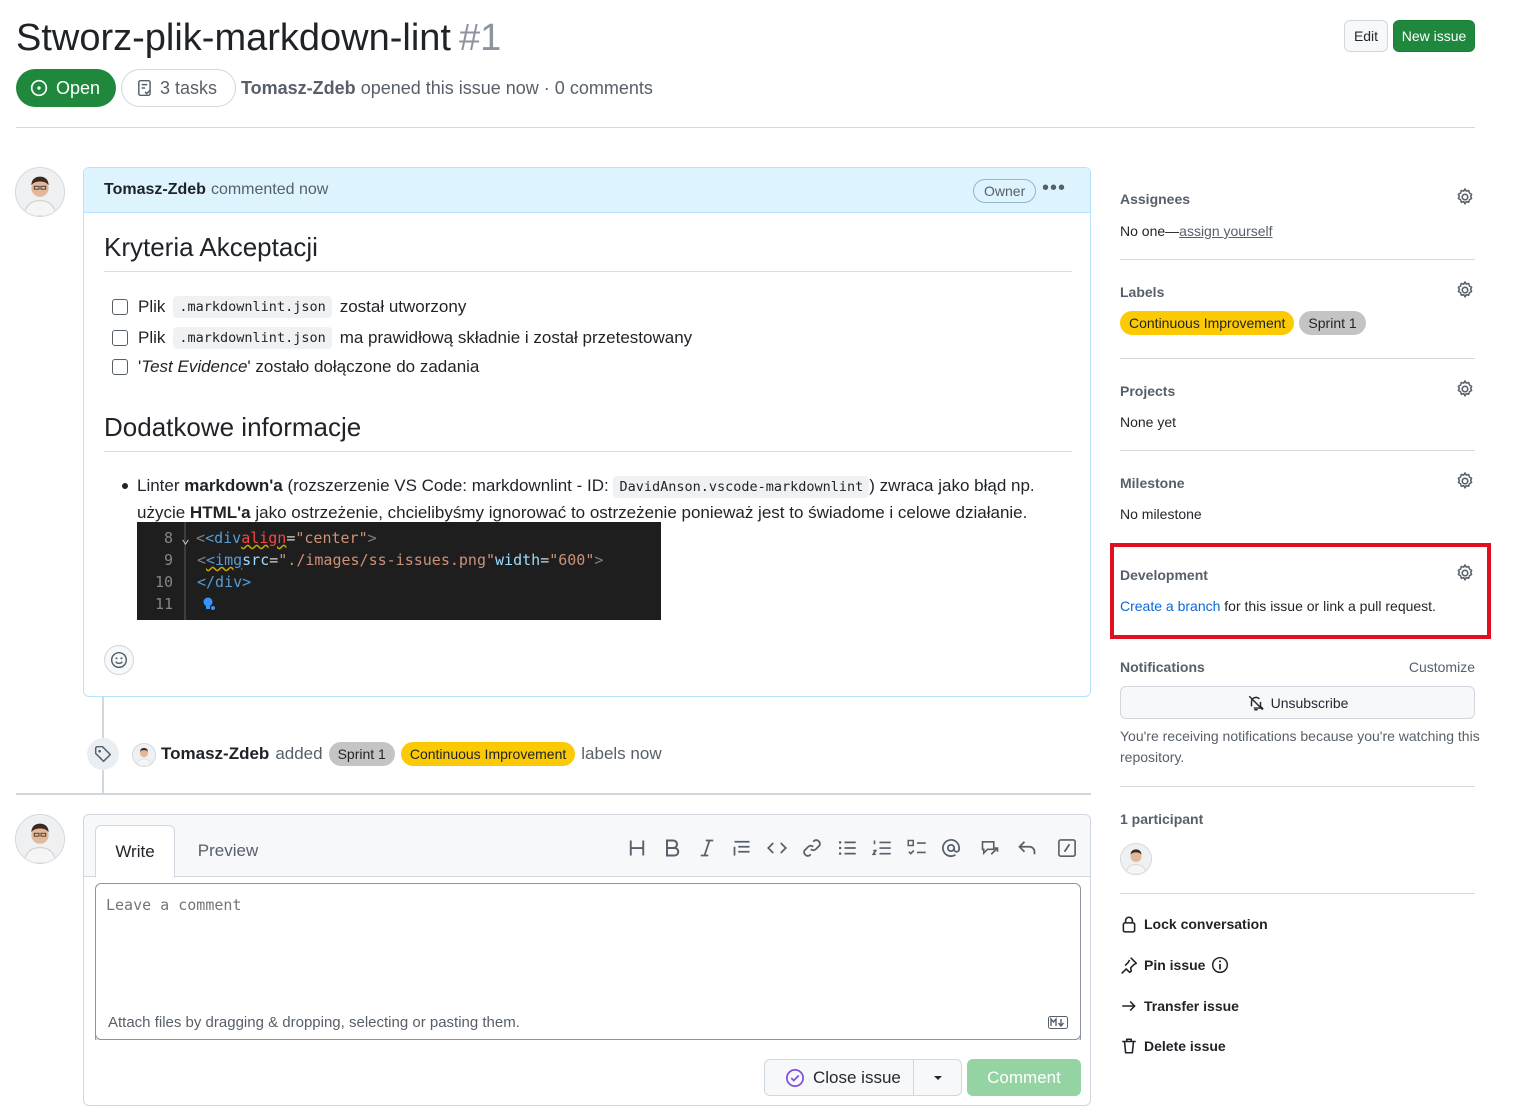  I want to click on timeline-author: Tomasz-Zdeb, so click(215, 754).